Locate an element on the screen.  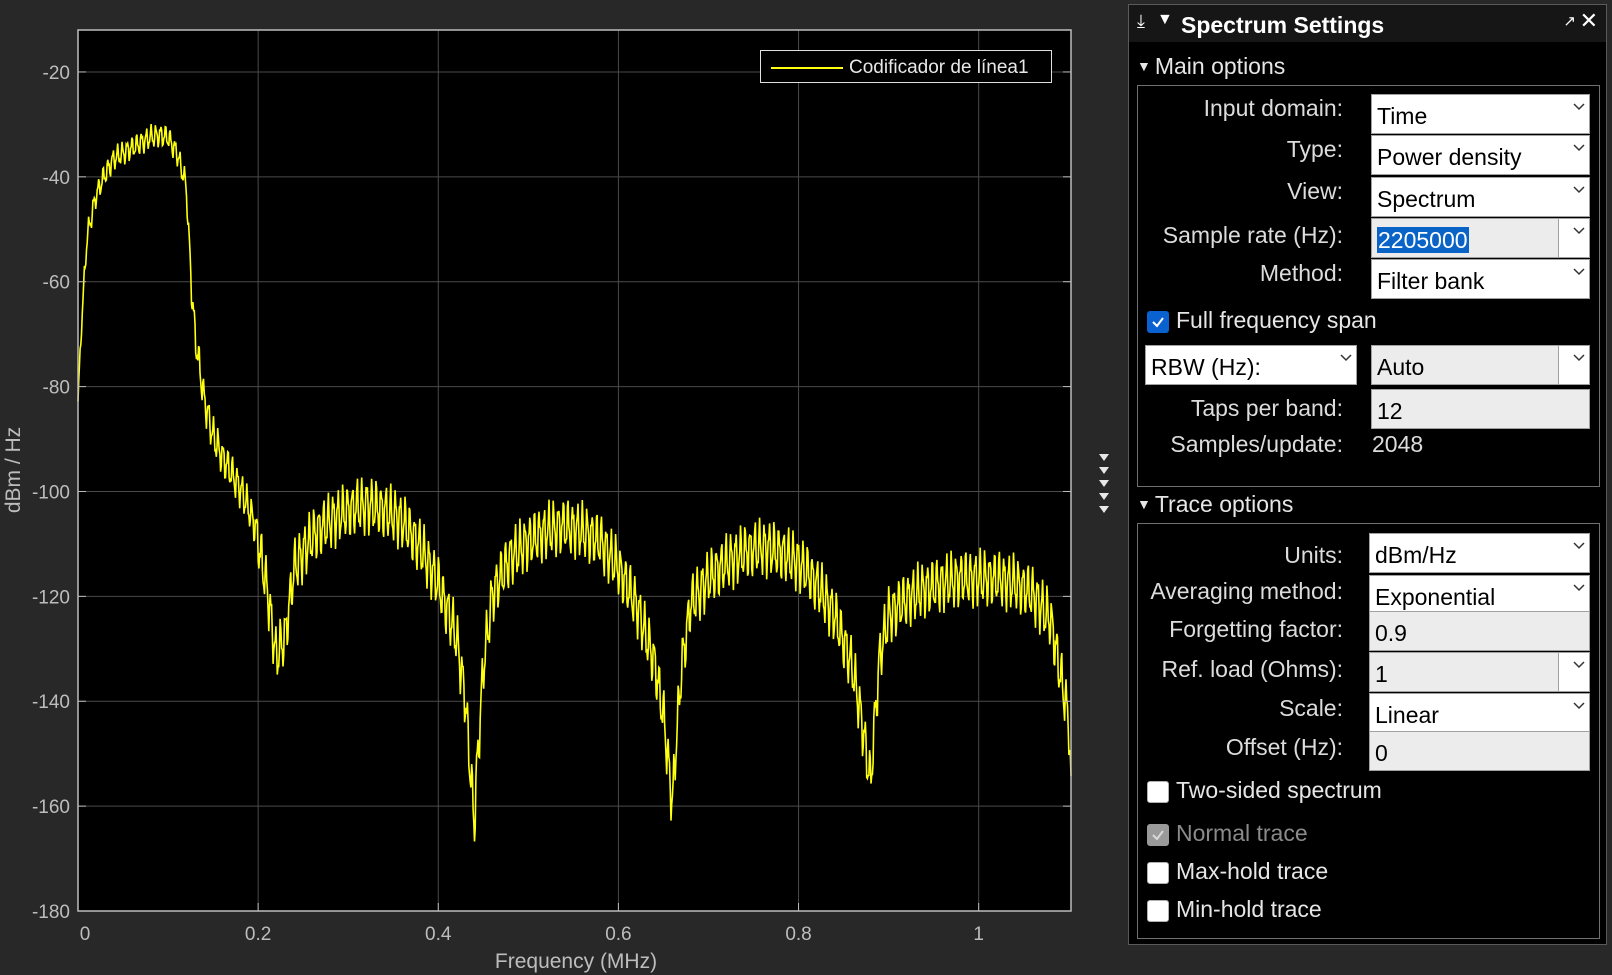
units-value: dBm/Hz is located at coordinates (1416, 555).